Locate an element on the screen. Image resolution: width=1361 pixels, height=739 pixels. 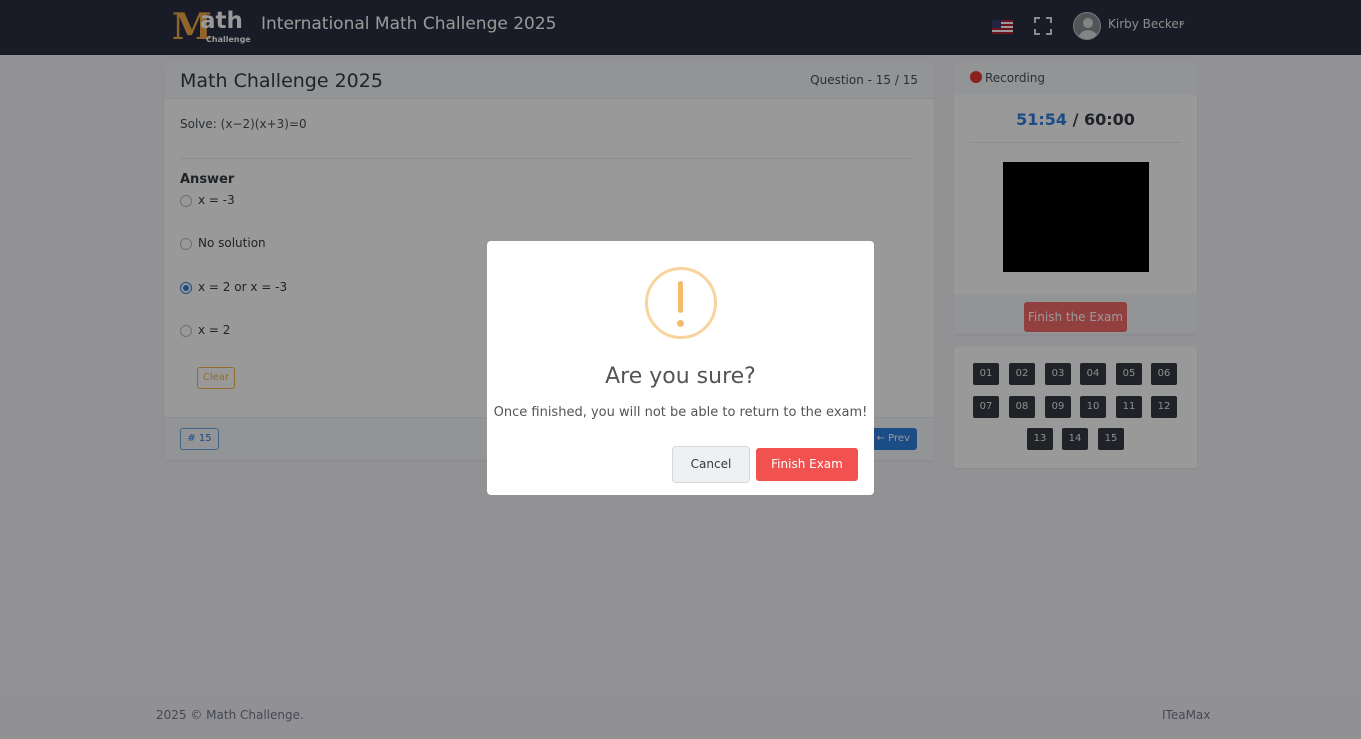
confirm-finish-exam-button: Finish Exam is located at coordinates (807, 464).